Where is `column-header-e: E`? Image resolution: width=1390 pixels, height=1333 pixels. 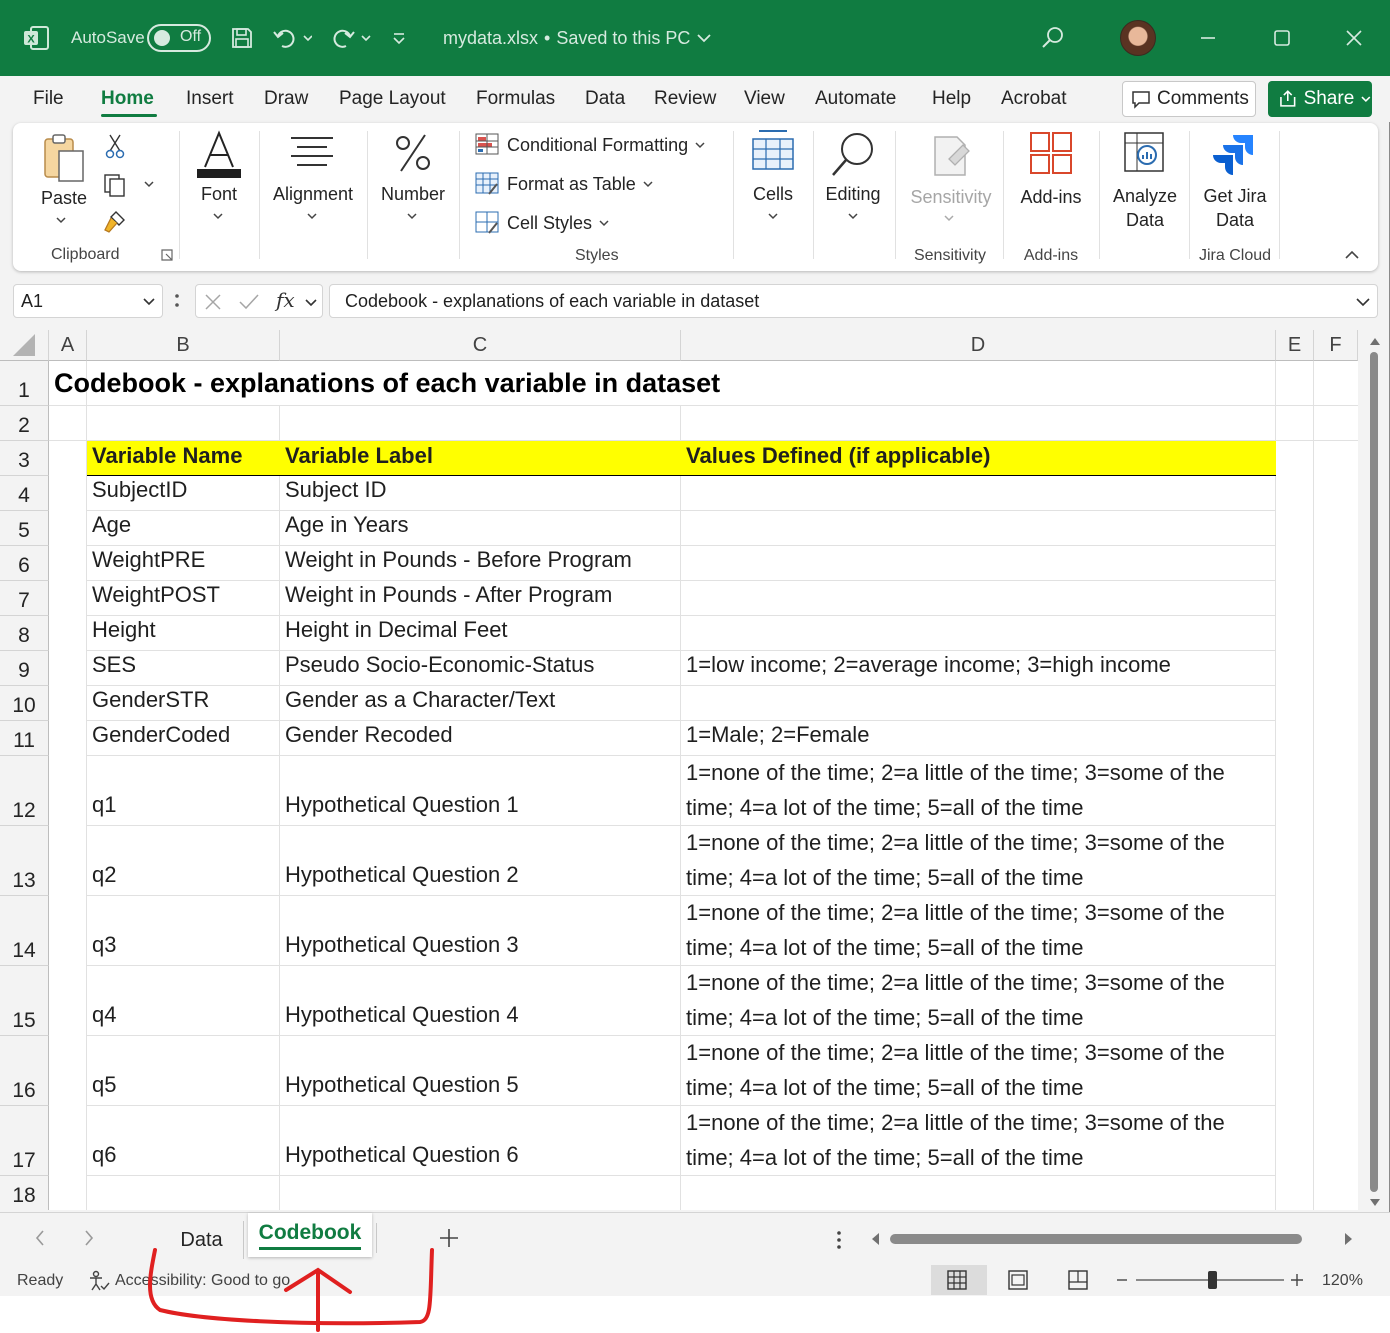
column-header-e: E is located at coordinates (1295, 345).